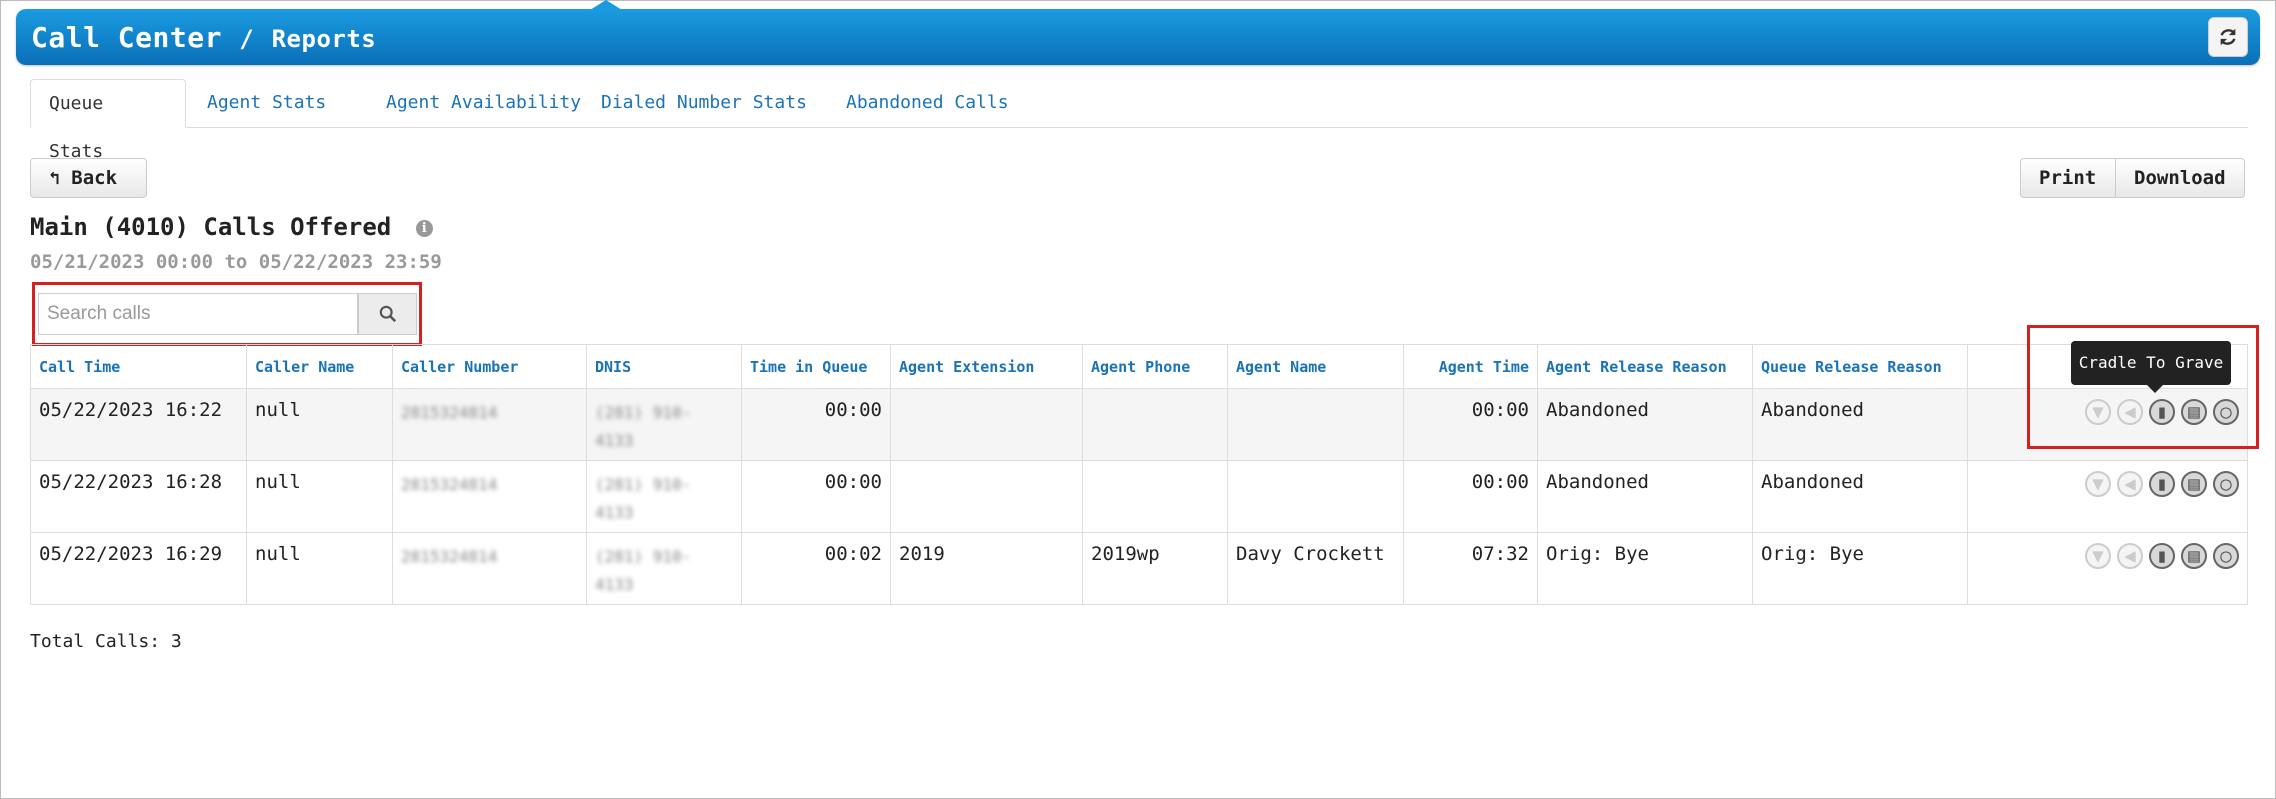 Image resolution: width=2276 pixels, height=799 pixels. I want to click on refresh-icon, so click(2228, 37).